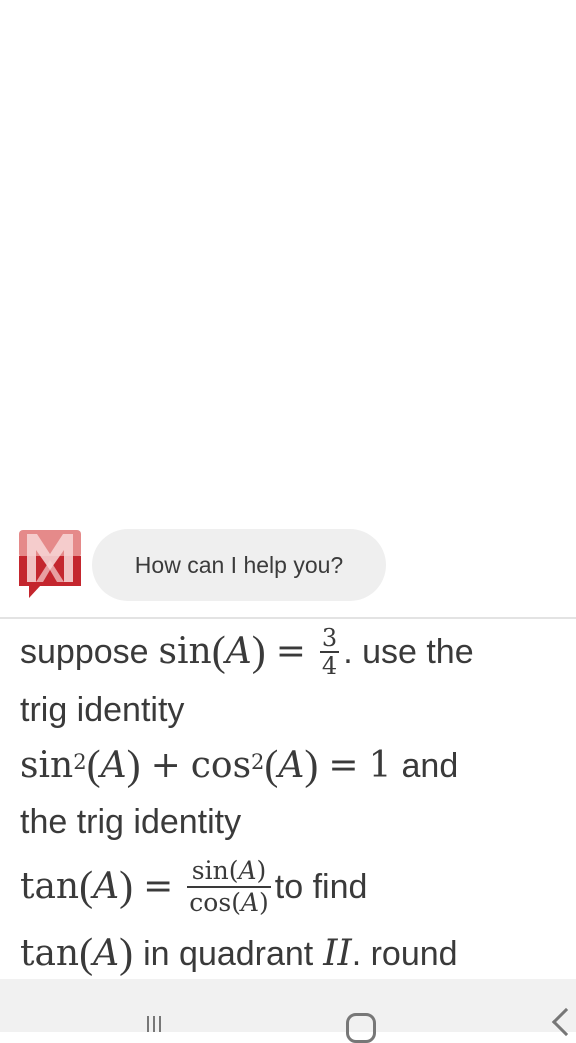 The width and height of the screenshot is (576, 1043). I want to click on recent-apps-icon, so click(155, 1024).